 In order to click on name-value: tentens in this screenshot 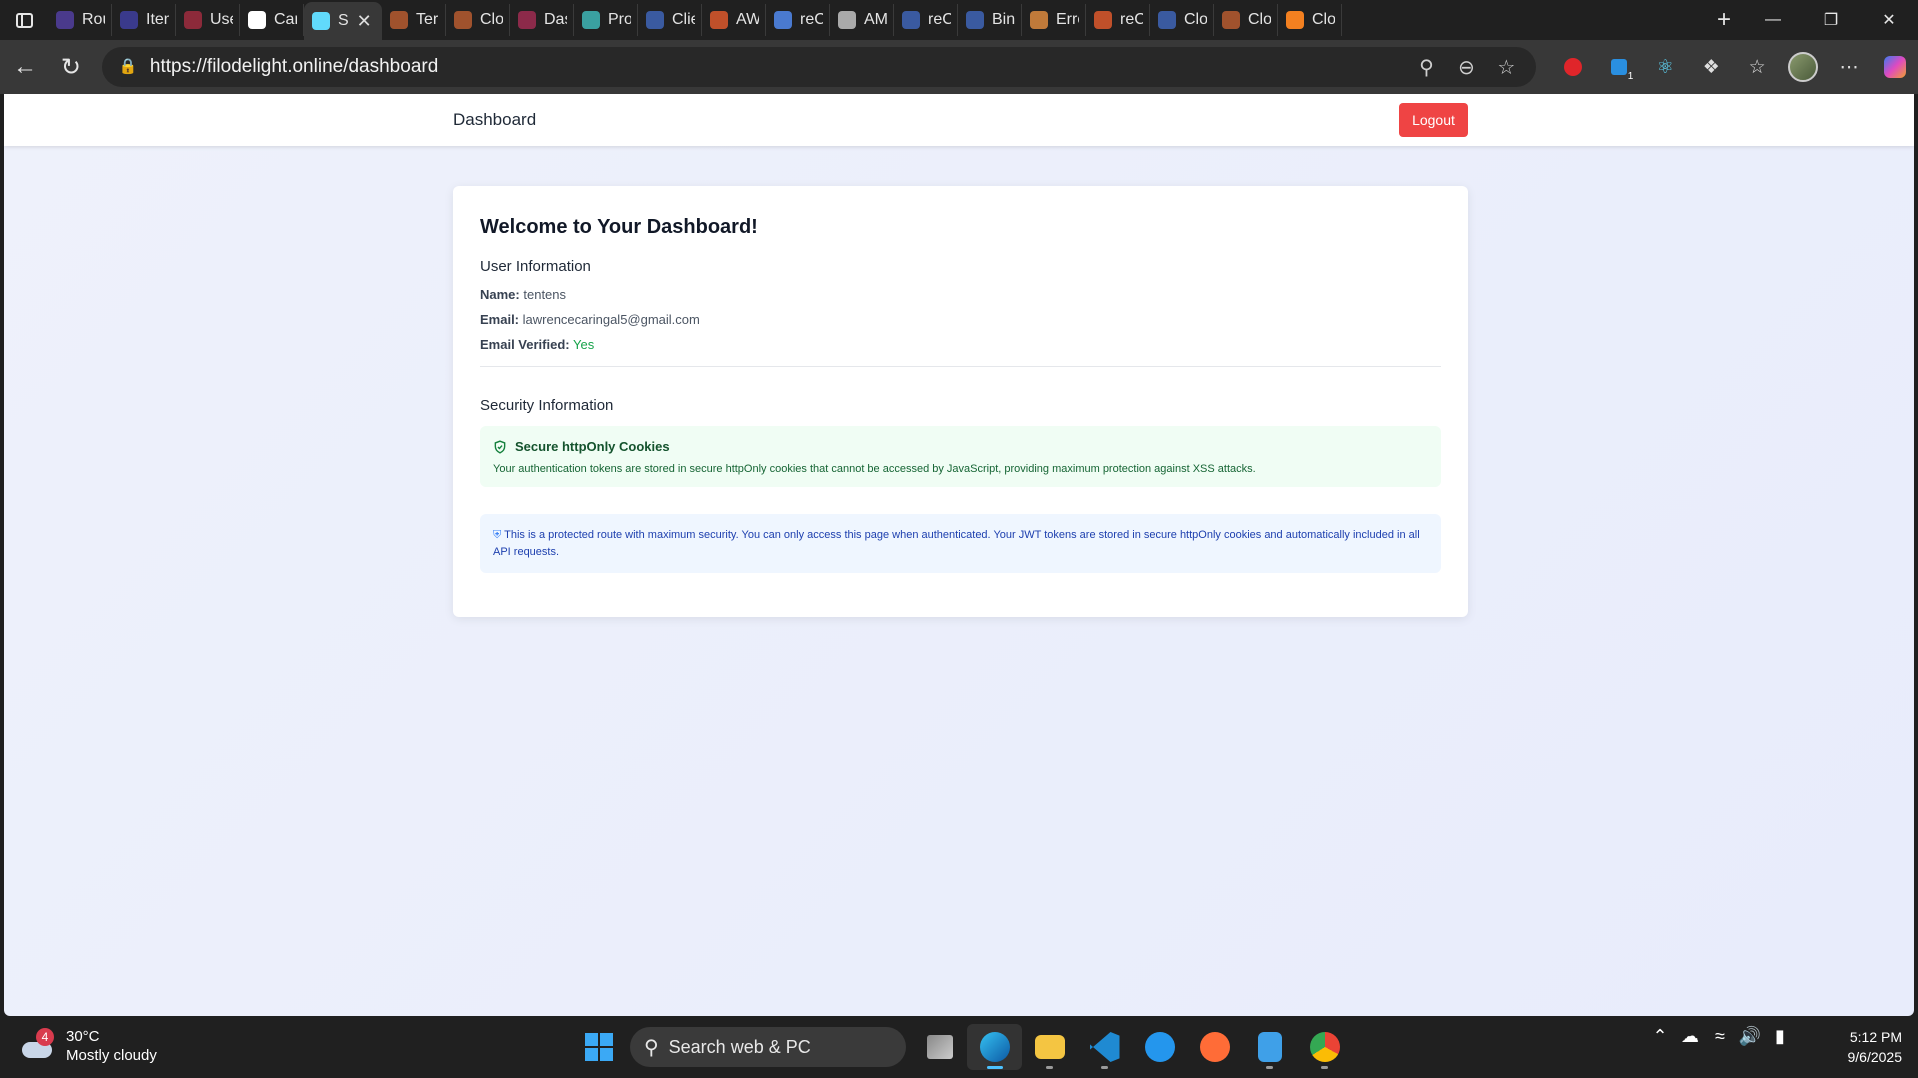, I will do `click(545, 294)`.